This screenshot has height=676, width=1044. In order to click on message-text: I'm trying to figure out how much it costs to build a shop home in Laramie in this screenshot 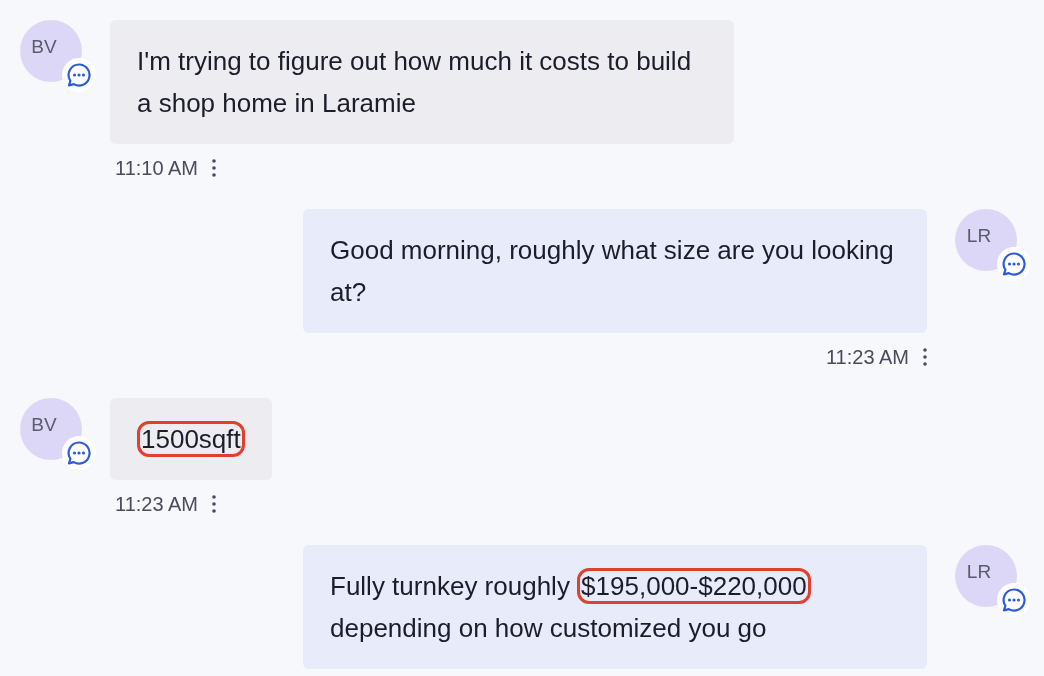, I will do `click(415, 82)`.